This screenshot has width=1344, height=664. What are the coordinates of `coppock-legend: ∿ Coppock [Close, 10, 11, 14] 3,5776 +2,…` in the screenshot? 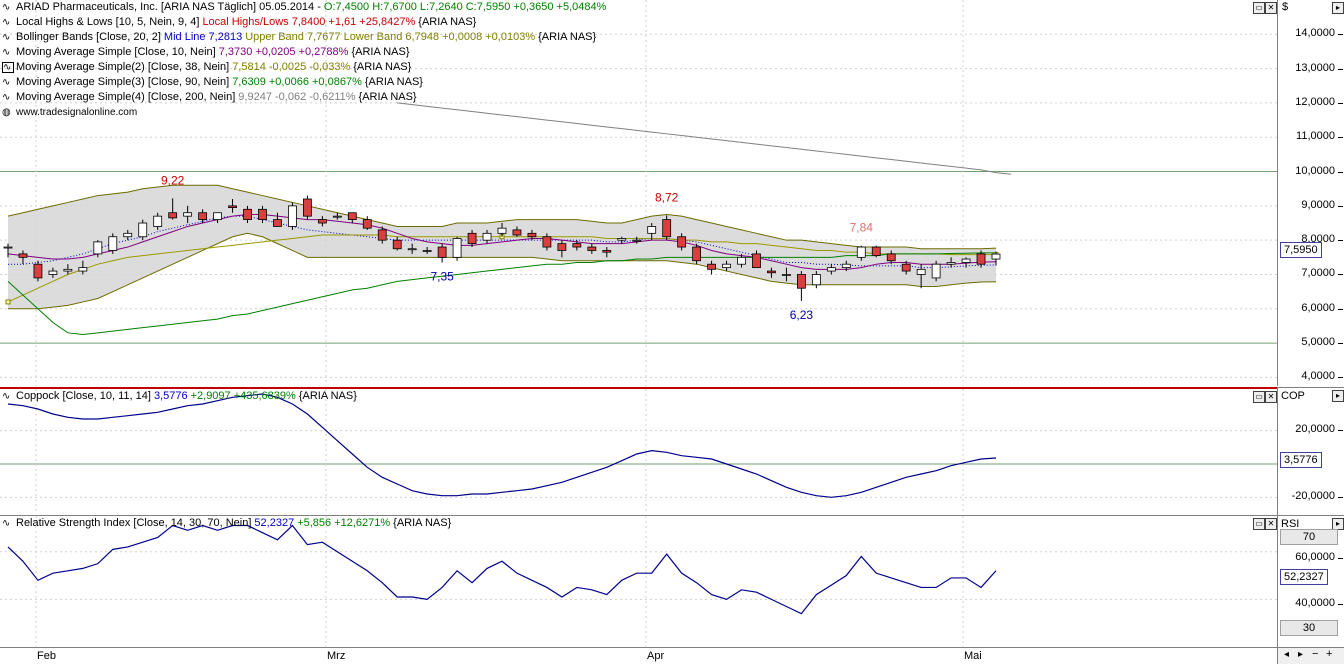 It's located at (179, 396).